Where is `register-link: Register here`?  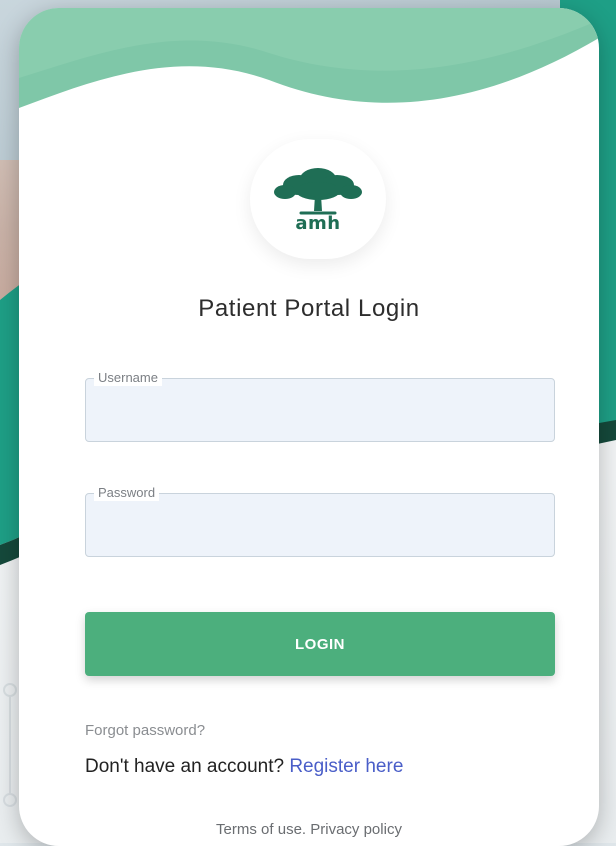
register-link: Register here is located at coordinates (346, 766).